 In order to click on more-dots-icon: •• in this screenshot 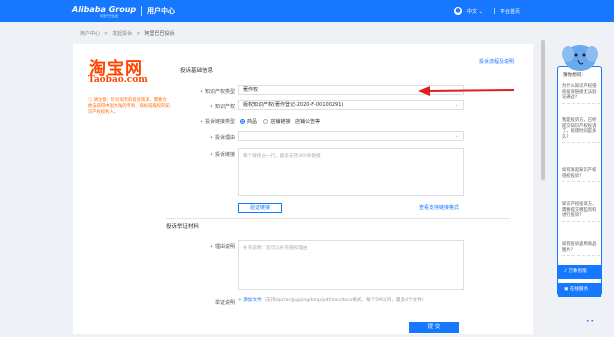, I will do `click(590, 321)`.